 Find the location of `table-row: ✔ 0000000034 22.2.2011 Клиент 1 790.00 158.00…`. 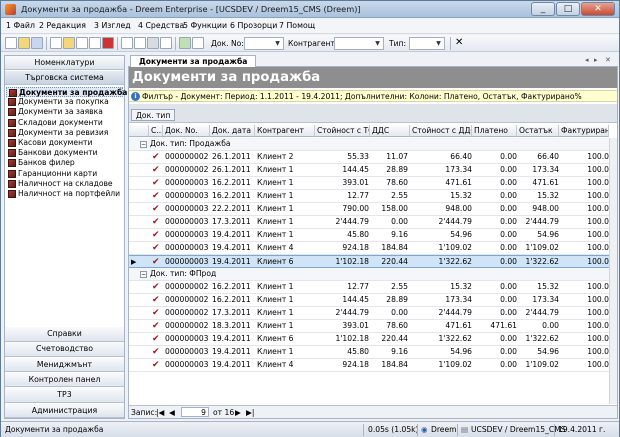

table-row: ✔ 0000000034 22.2.2011 Клиент 1 790.00 158.00… is located at coordinates (373, 209).